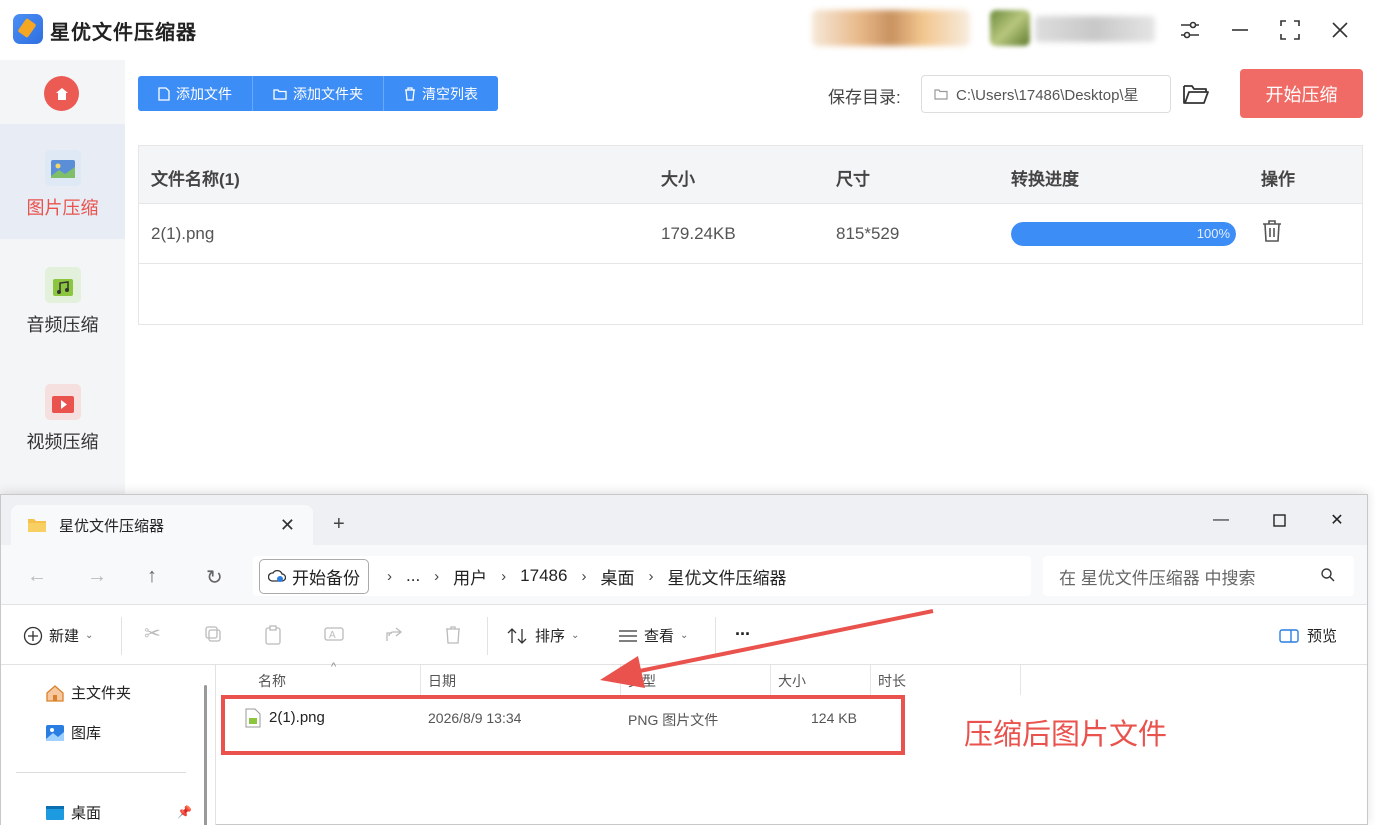 This screenshot has height=825, width=1375. Describe the element at coordinates (1278, 179) in the screenshot. I see `col-header-actions: 操作` at that location.